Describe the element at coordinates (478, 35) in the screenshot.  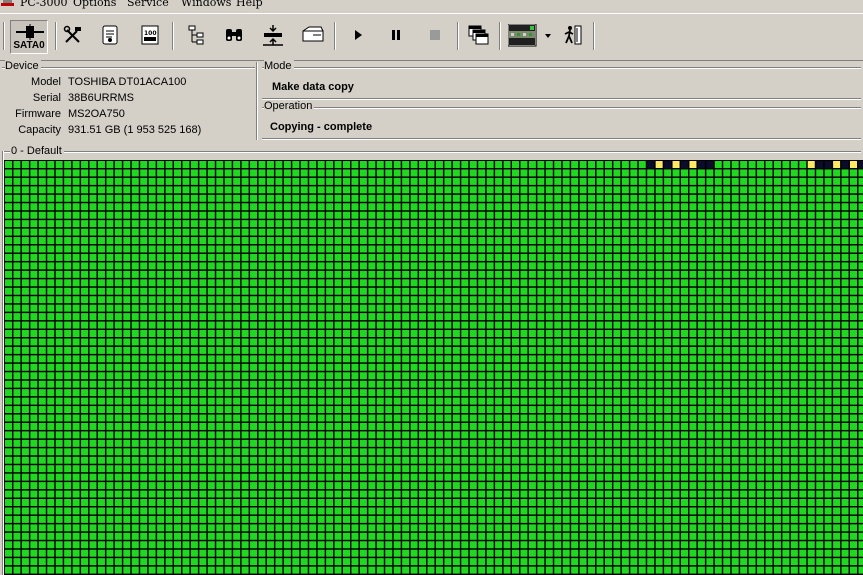
I see `windows-button` at that location.